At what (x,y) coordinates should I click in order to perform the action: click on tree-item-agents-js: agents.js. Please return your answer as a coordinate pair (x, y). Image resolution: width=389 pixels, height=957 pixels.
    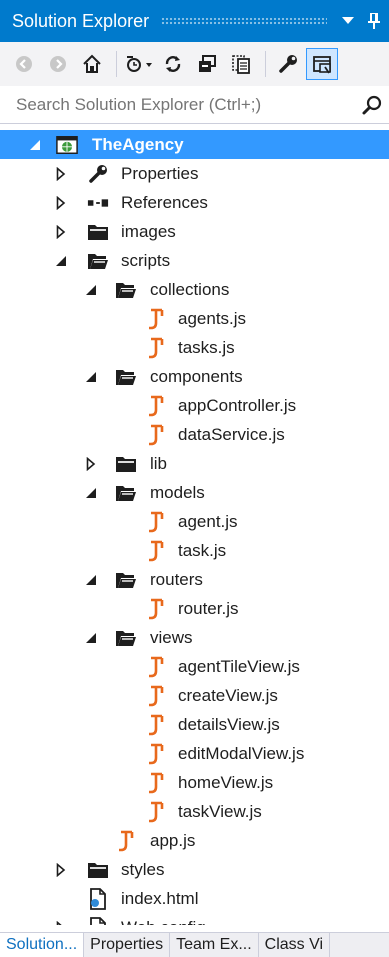
    Looking at the image, I should click on (194, 318).